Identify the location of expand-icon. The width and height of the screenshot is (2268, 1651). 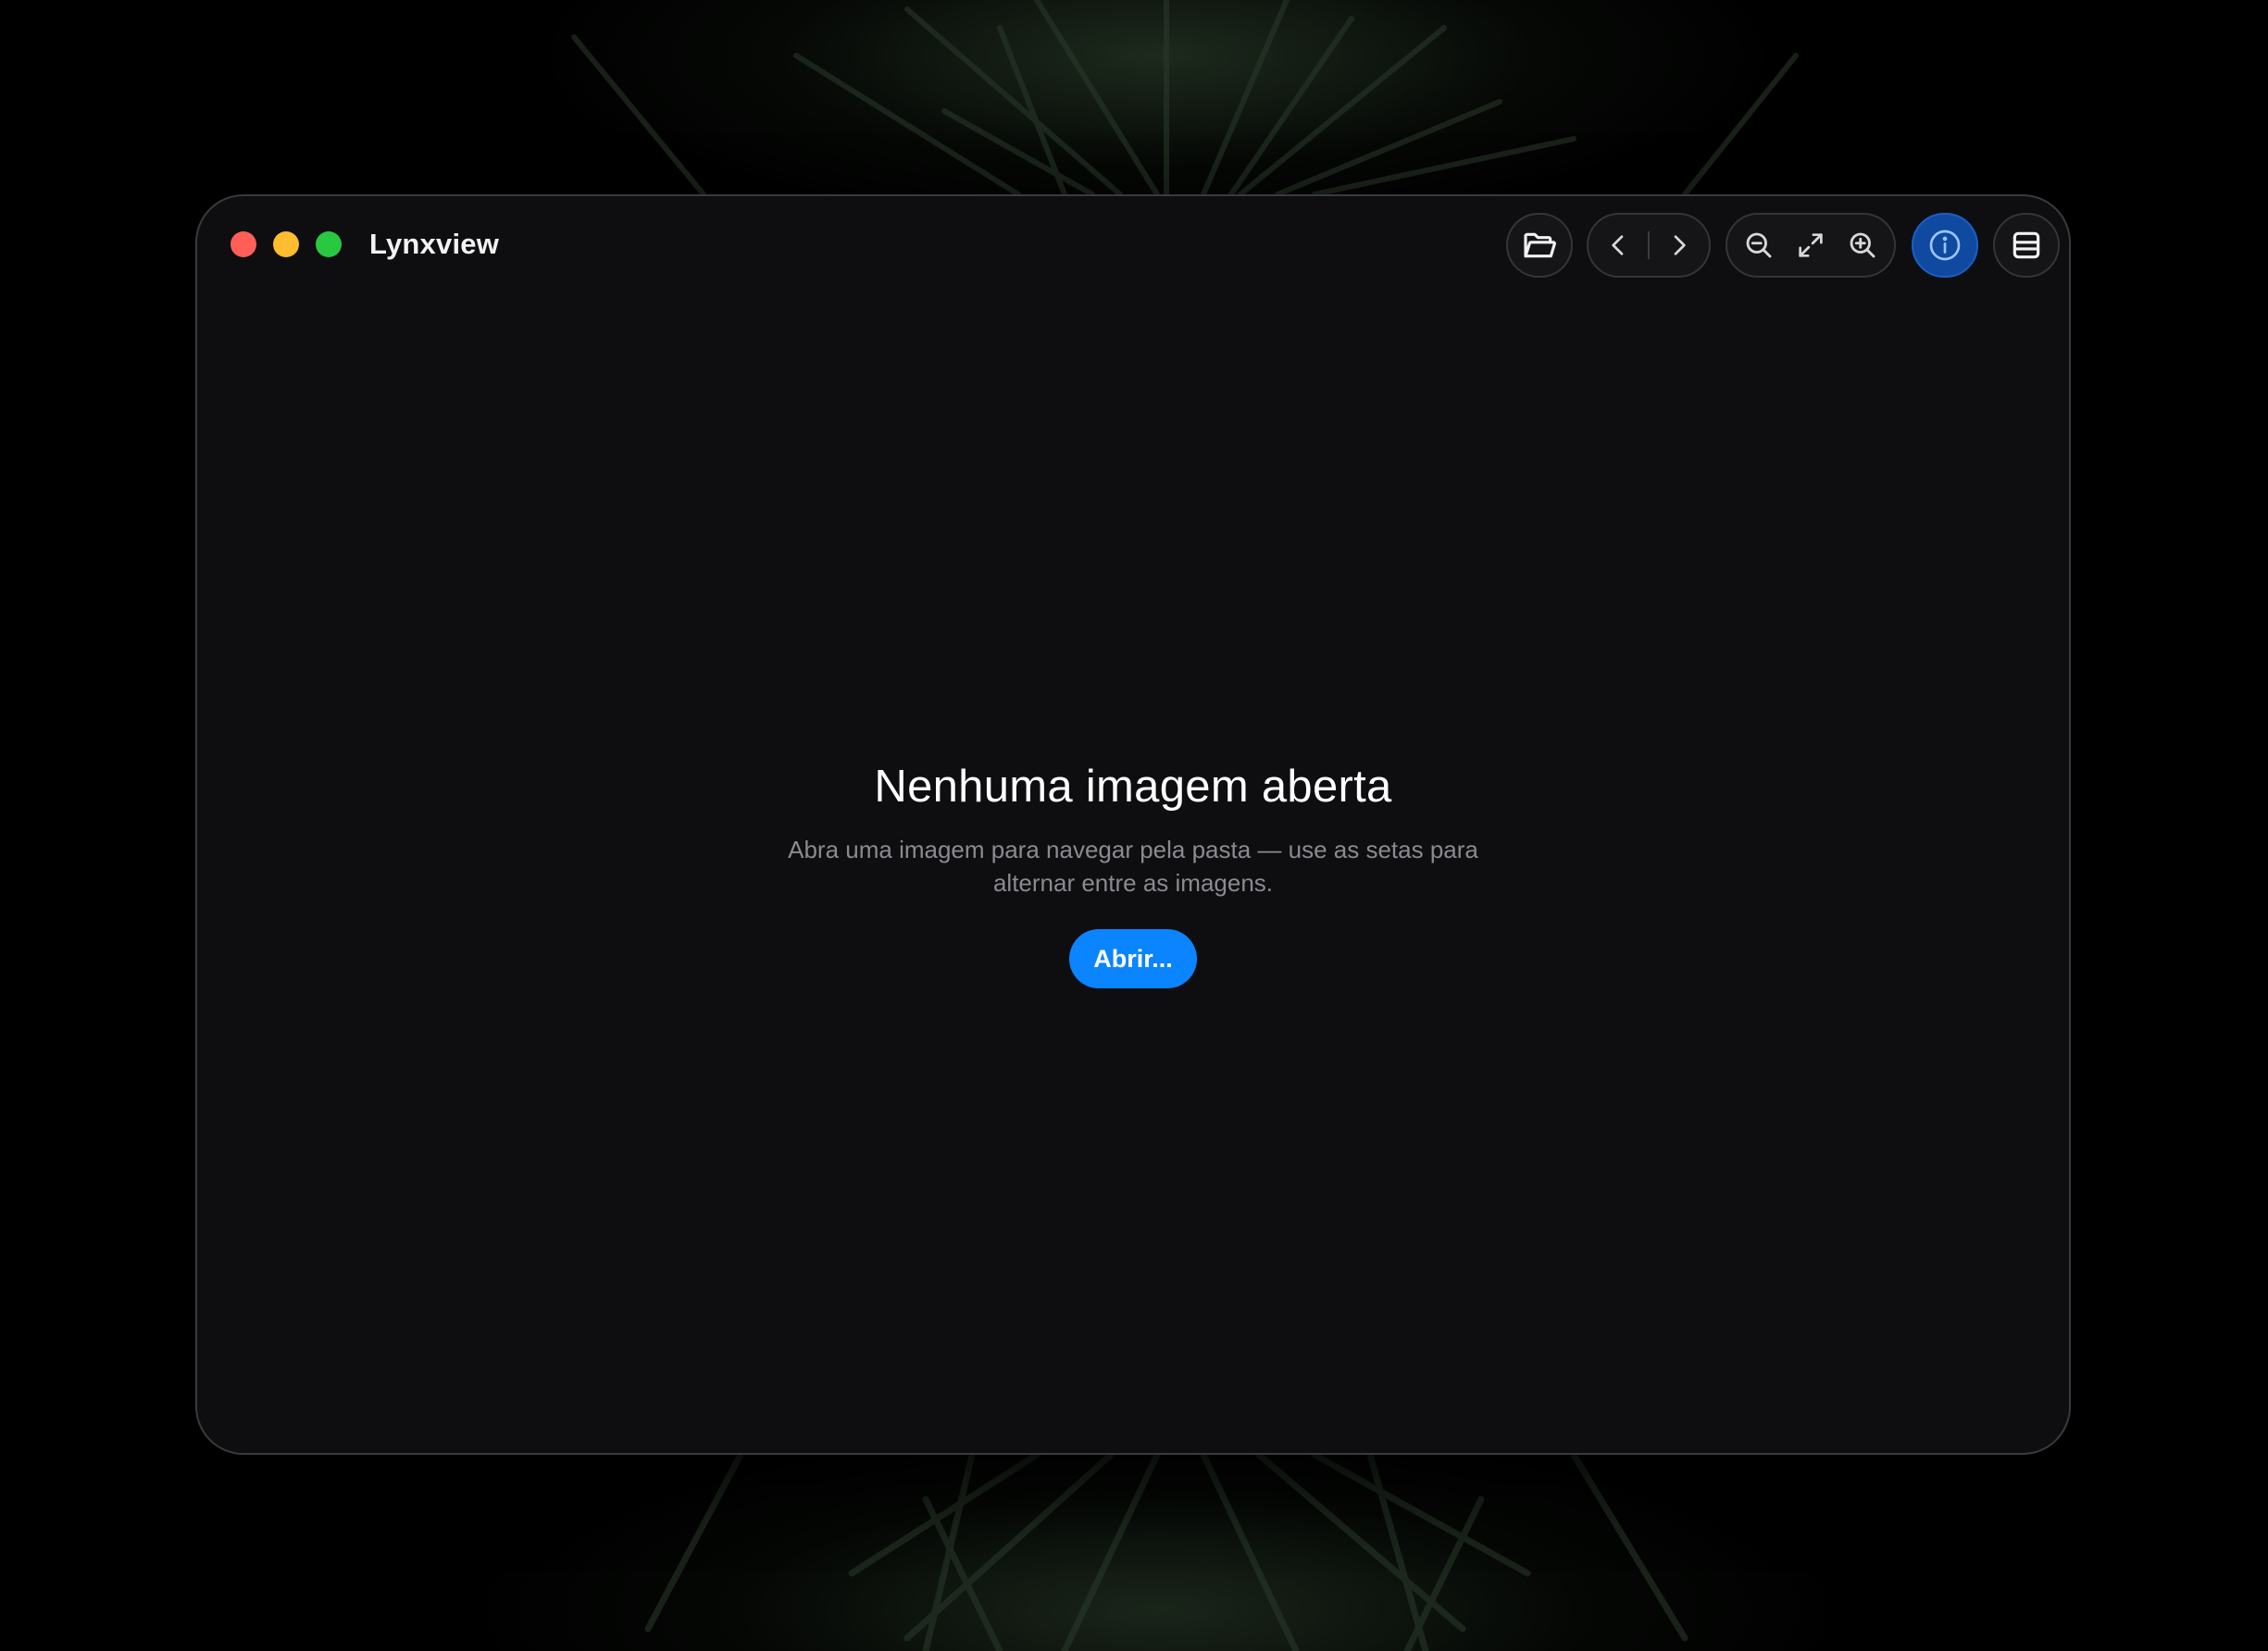
(1810, 245).